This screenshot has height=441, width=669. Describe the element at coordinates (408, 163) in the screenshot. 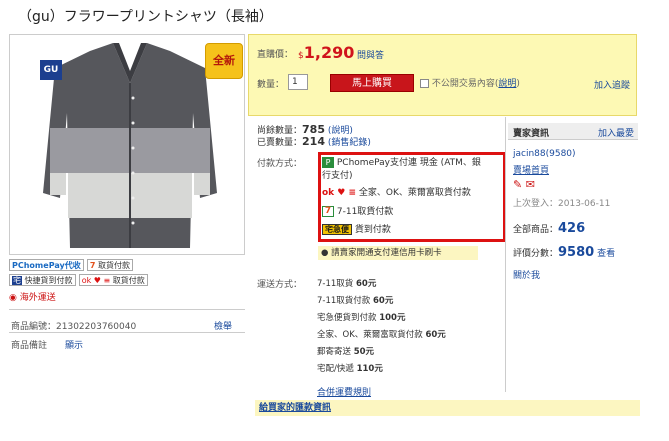

I see `payment-text: PChomePay支付連 現金 (ATM、銀` at that location.